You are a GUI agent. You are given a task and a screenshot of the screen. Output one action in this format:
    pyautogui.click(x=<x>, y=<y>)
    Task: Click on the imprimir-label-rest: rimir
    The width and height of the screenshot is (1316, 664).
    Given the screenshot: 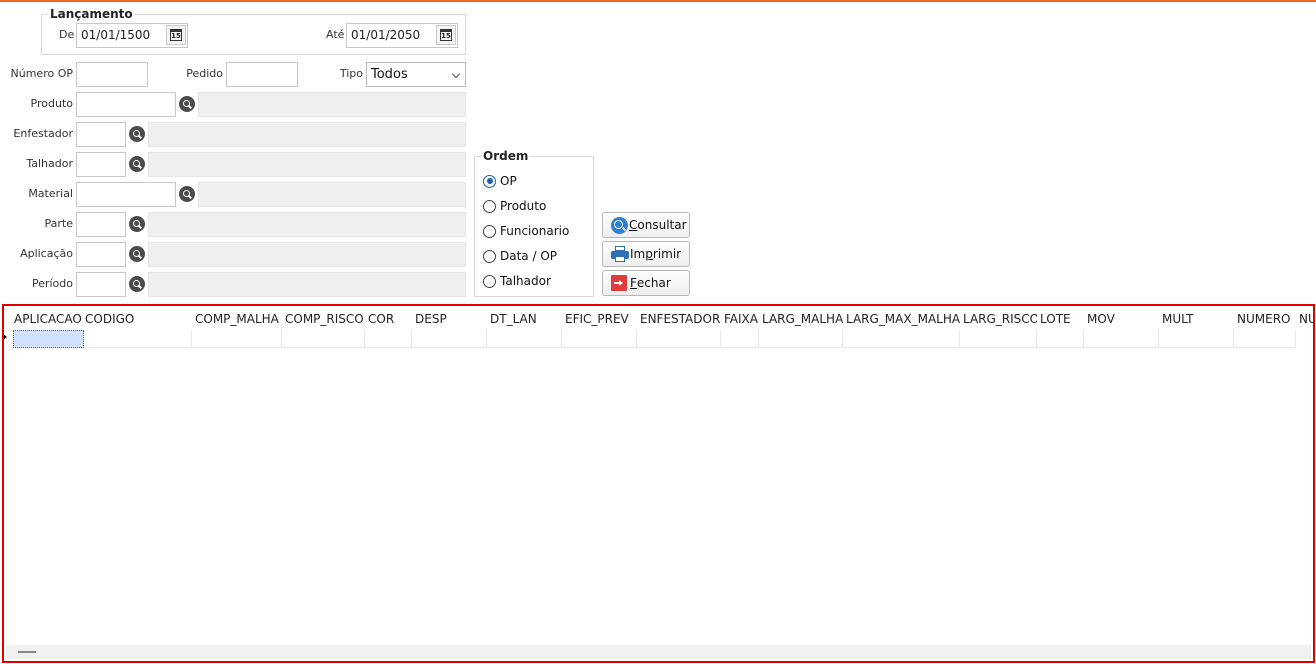 What is the action you would take?
    pyautogui.click(x=667, y=254)
    